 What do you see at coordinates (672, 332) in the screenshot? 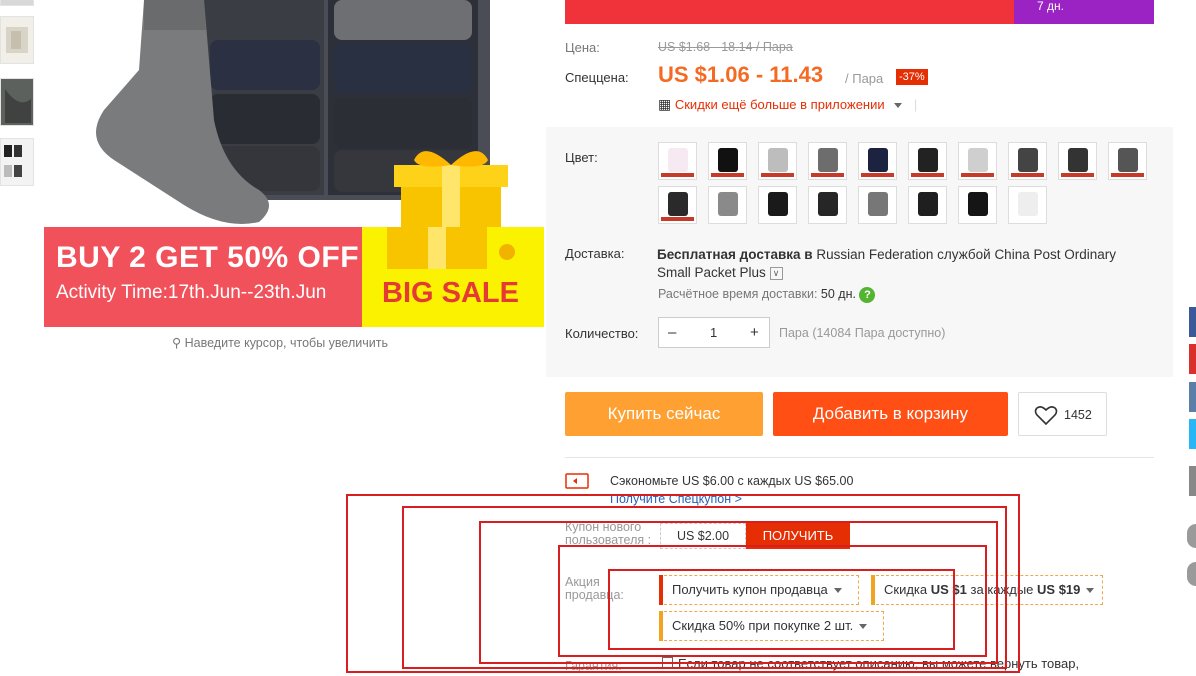
I see `quantity-minus-button: –` at bounding box center [672, 332].